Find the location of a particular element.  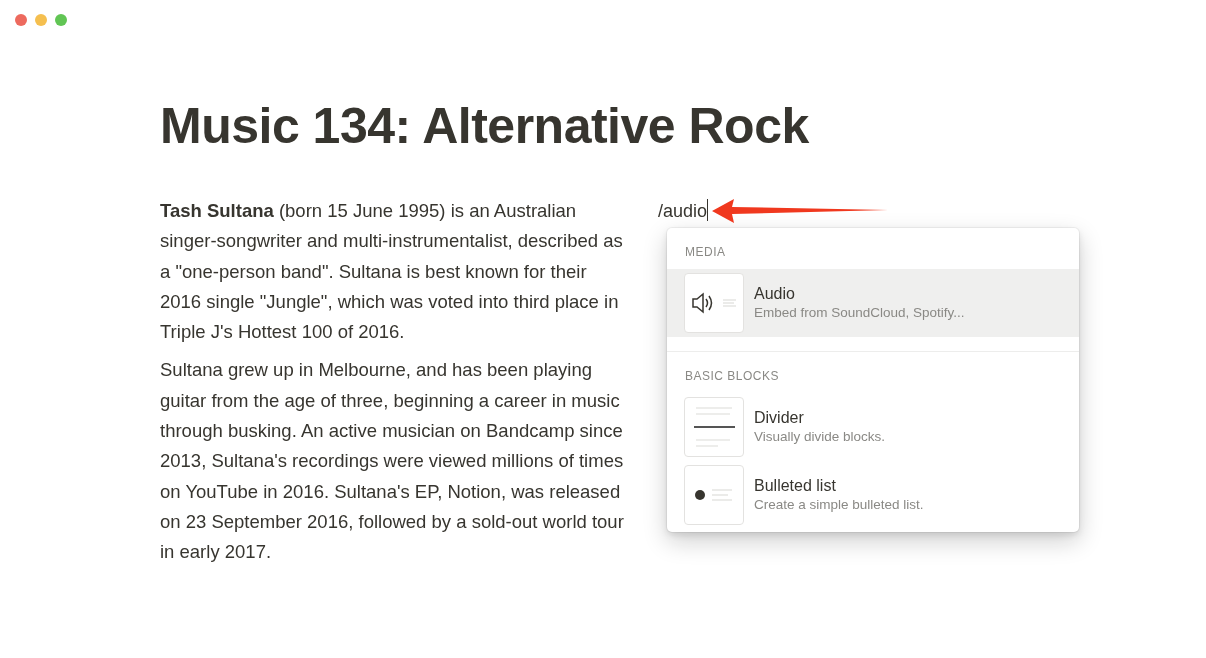

speaker-icon is located at coordinates (714, 303).